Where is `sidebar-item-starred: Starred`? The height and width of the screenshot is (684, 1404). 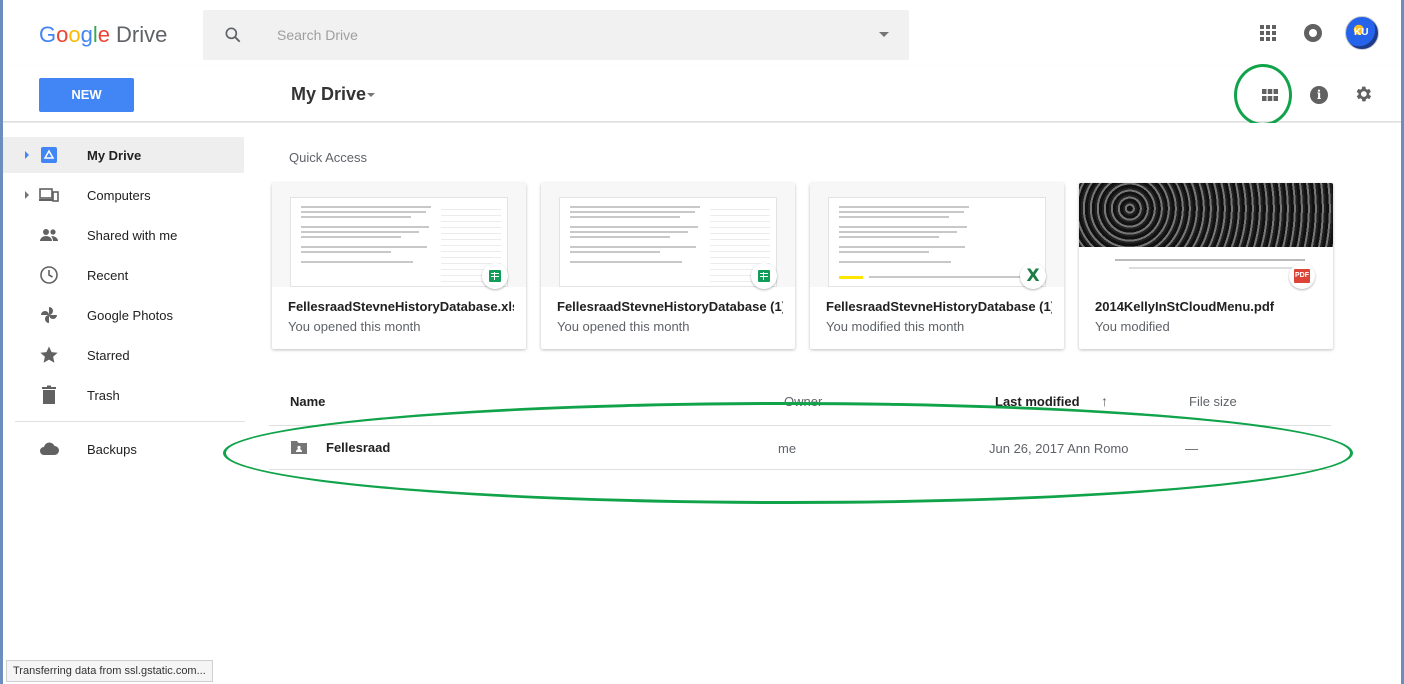
sidebar-item-starred: Starred is located at coordinates (123, 355).